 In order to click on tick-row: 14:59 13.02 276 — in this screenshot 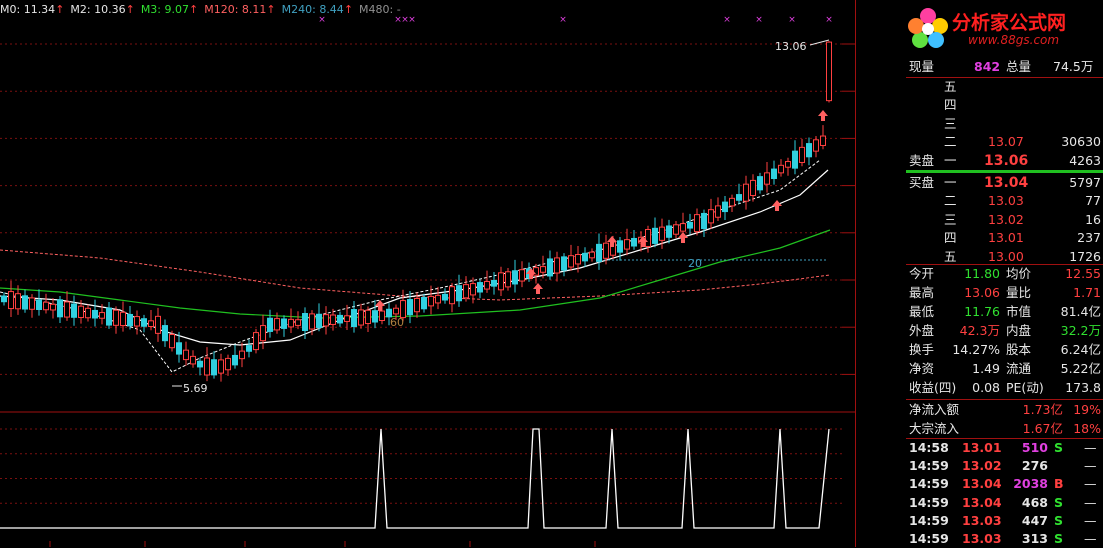, I will do `click(1004, 466)`.